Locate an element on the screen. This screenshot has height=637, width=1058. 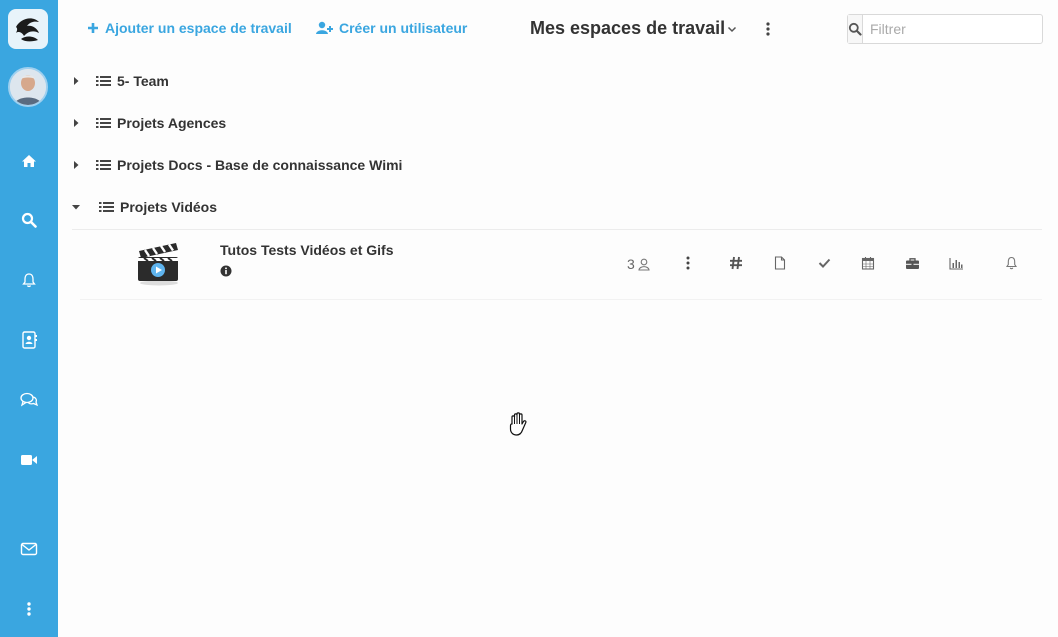
workspaces-menu-icon is located at coordinates (768, 29).